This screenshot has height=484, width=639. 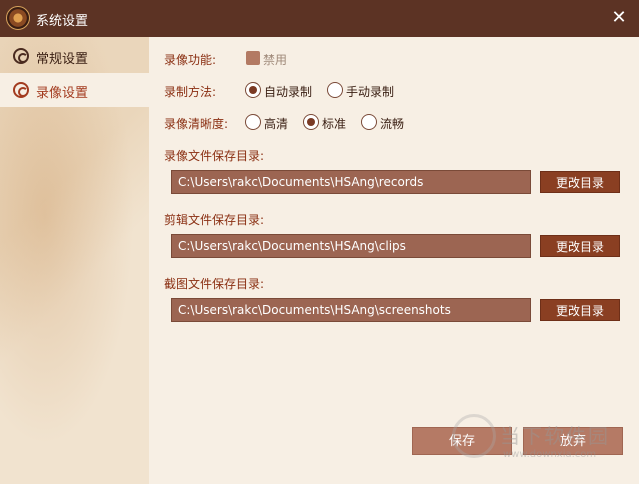 I want to click on watermark-brand: 当下软件园, so click(x=555, y=436).